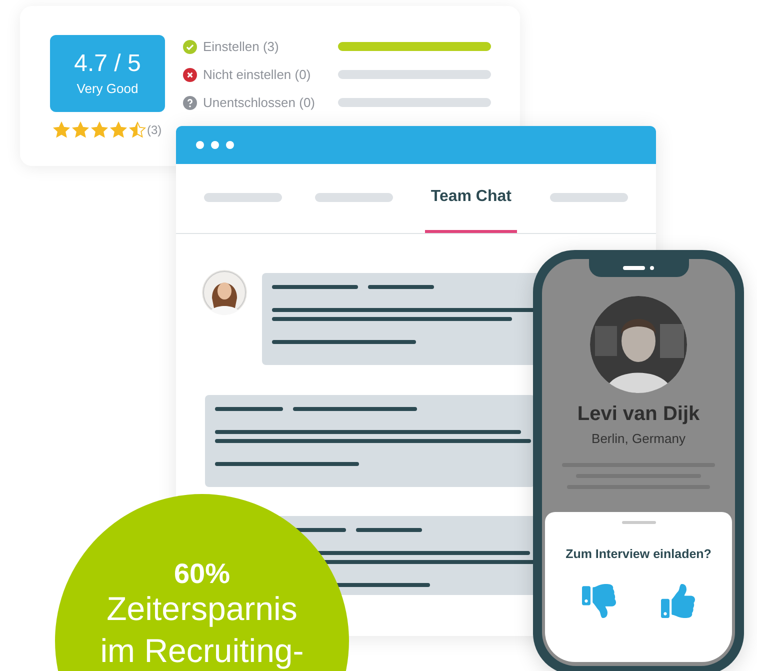 Image resolution: width=757 pixels, height=671 pixels. What do you see at coordinates (241, 47) in the screenshot?
I see `vote-label: Einstellen (3)` at bounding box center [241, 47].